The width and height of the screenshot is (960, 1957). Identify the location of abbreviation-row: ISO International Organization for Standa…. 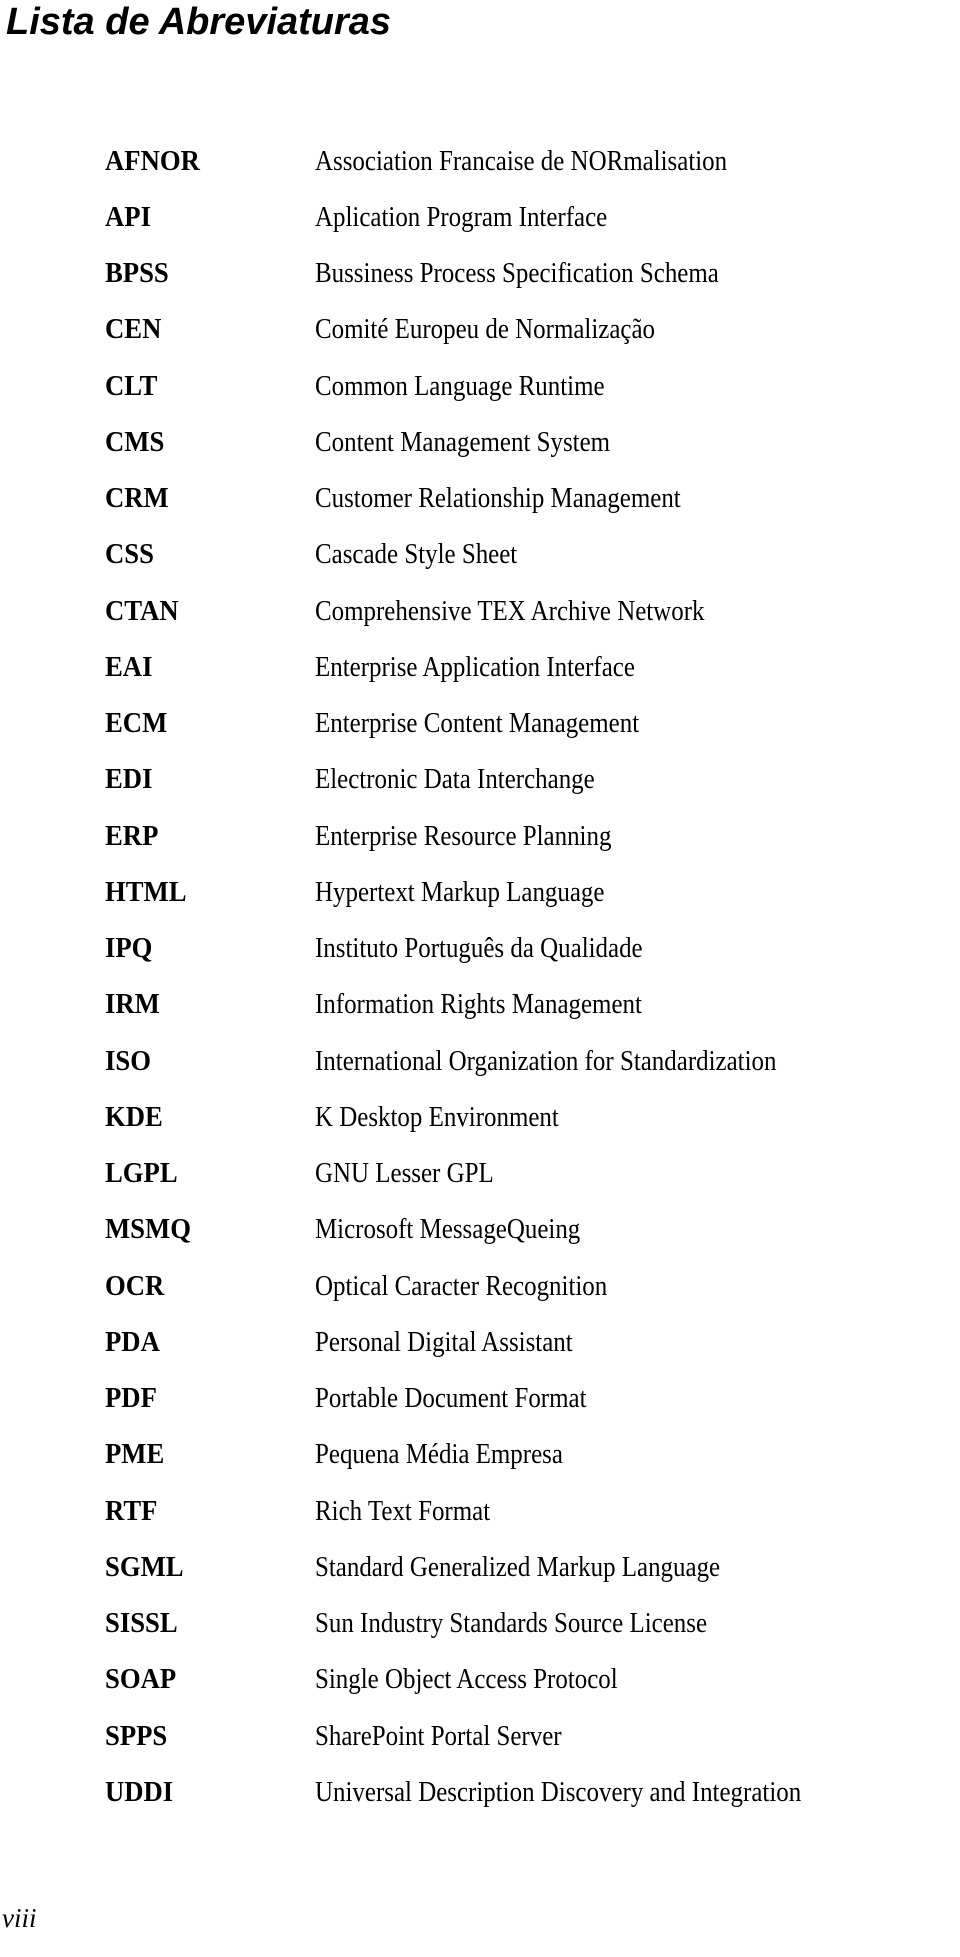
(530, 1061).